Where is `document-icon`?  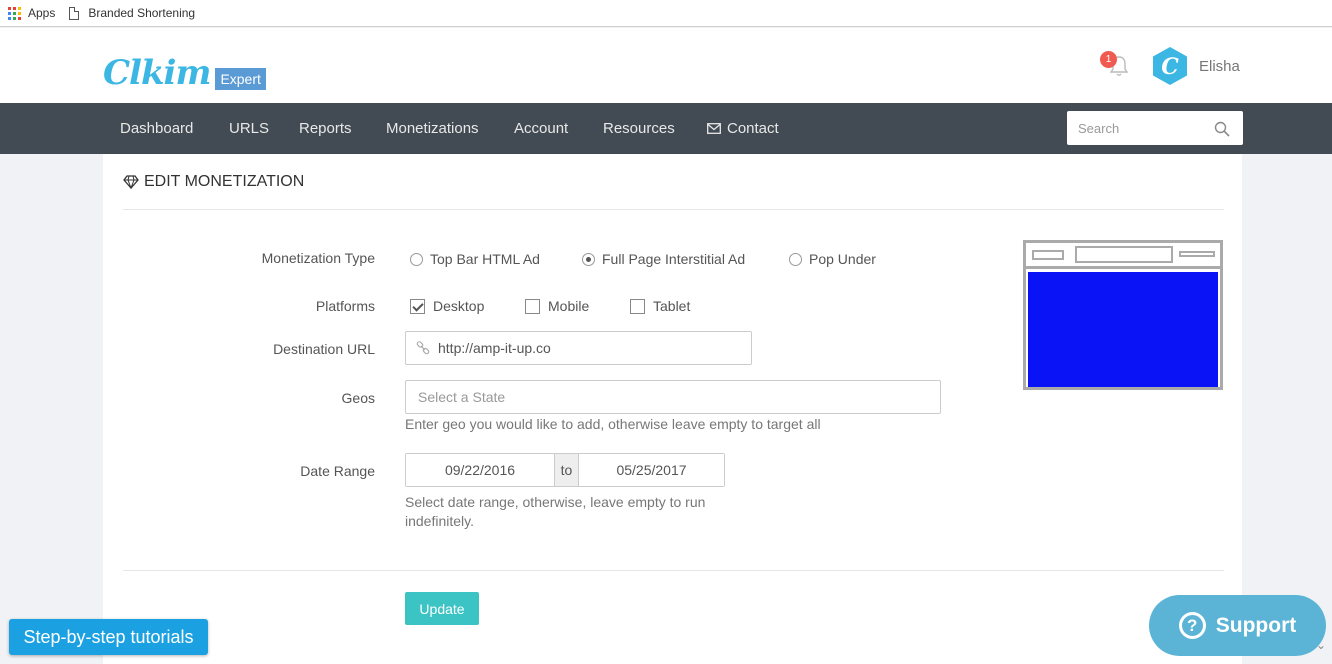 document-icon is located at coordinates (74, 13).